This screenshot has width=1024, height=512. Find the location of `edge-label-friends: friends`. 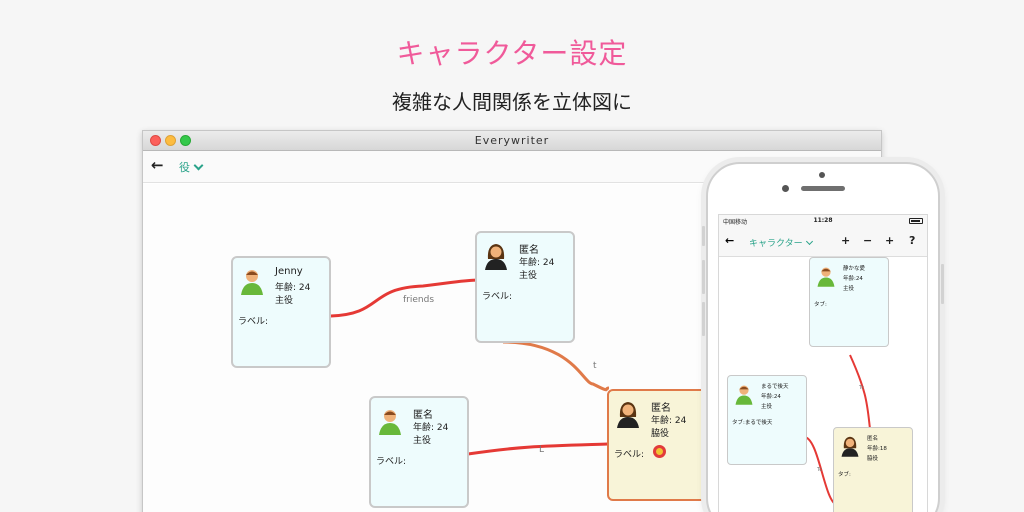

edge-label-friends: friends is located at coordinates (418, 300).